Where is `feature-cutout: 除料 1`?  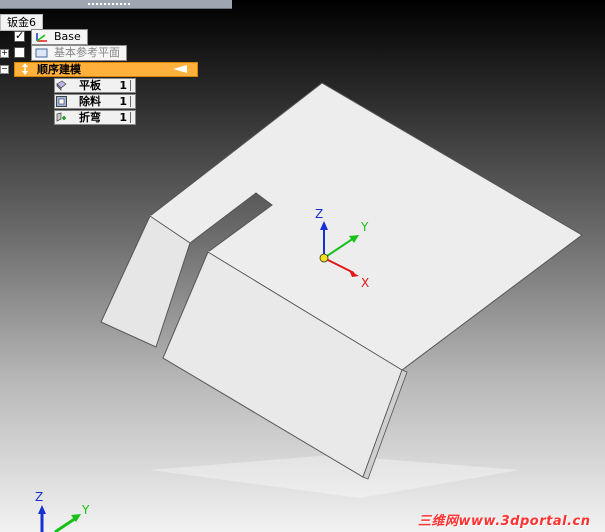
feature-cutout: 除料 1 is located at coordinates (95, 101).